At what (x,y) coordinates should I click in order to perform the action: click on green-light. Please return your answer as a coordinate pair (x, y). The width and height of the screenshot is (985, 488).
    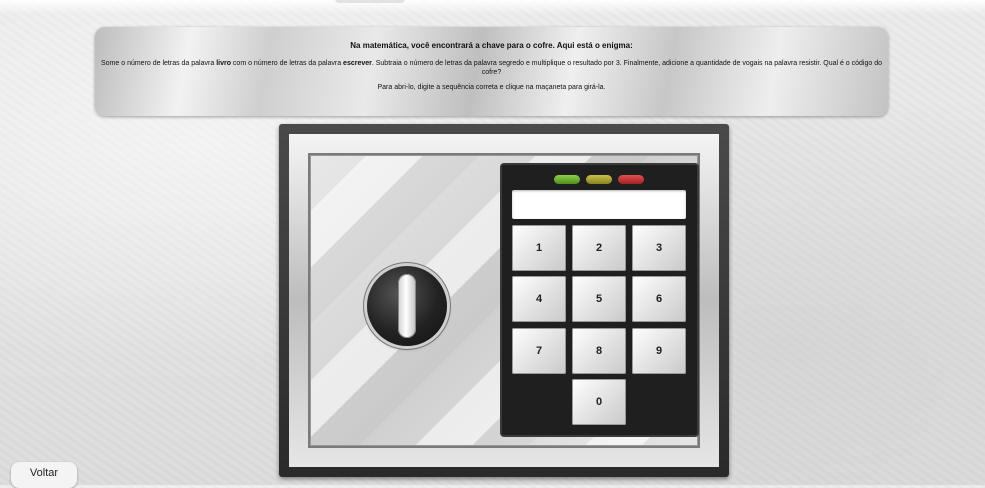
    Looking at the image, I should click on (567, 179).